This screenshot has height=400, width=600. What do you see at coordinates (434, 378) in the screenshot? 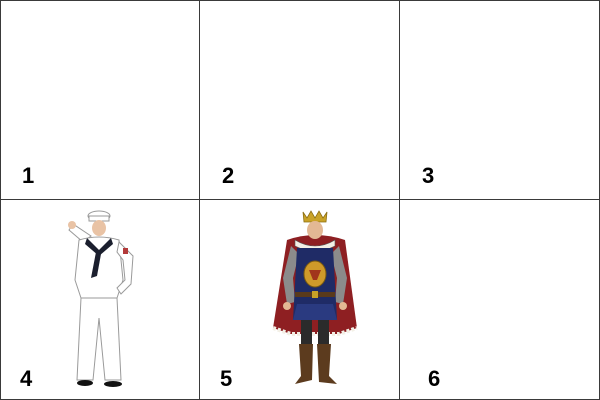
I see `cell-number: 6` at bounding box center [434, 378].